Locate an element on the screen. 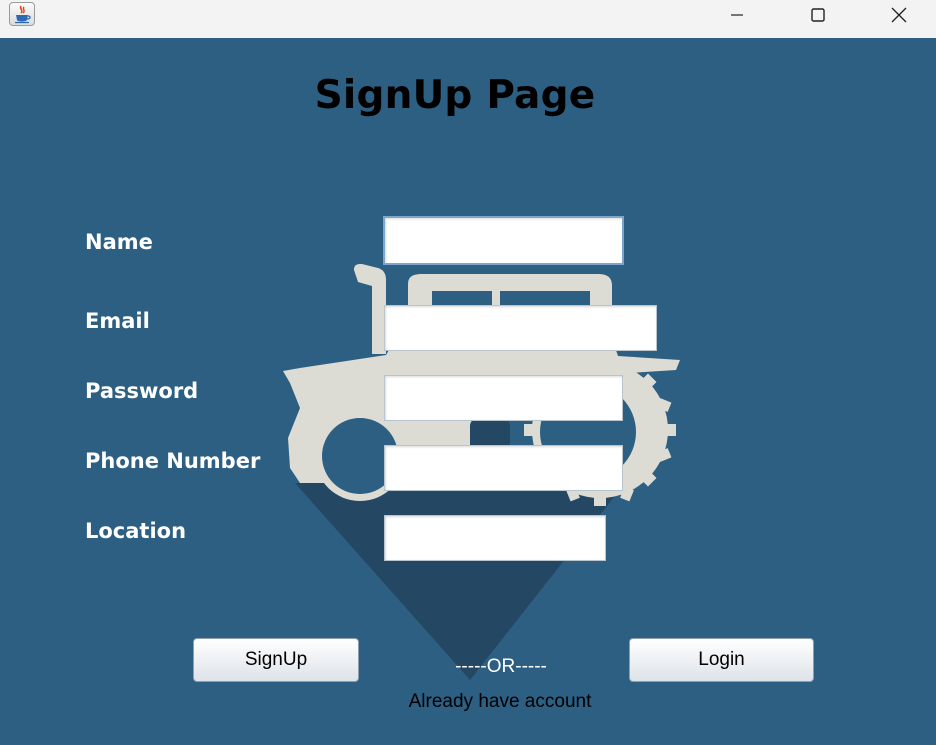  location-label: Location is located at coordinates (136, 531).